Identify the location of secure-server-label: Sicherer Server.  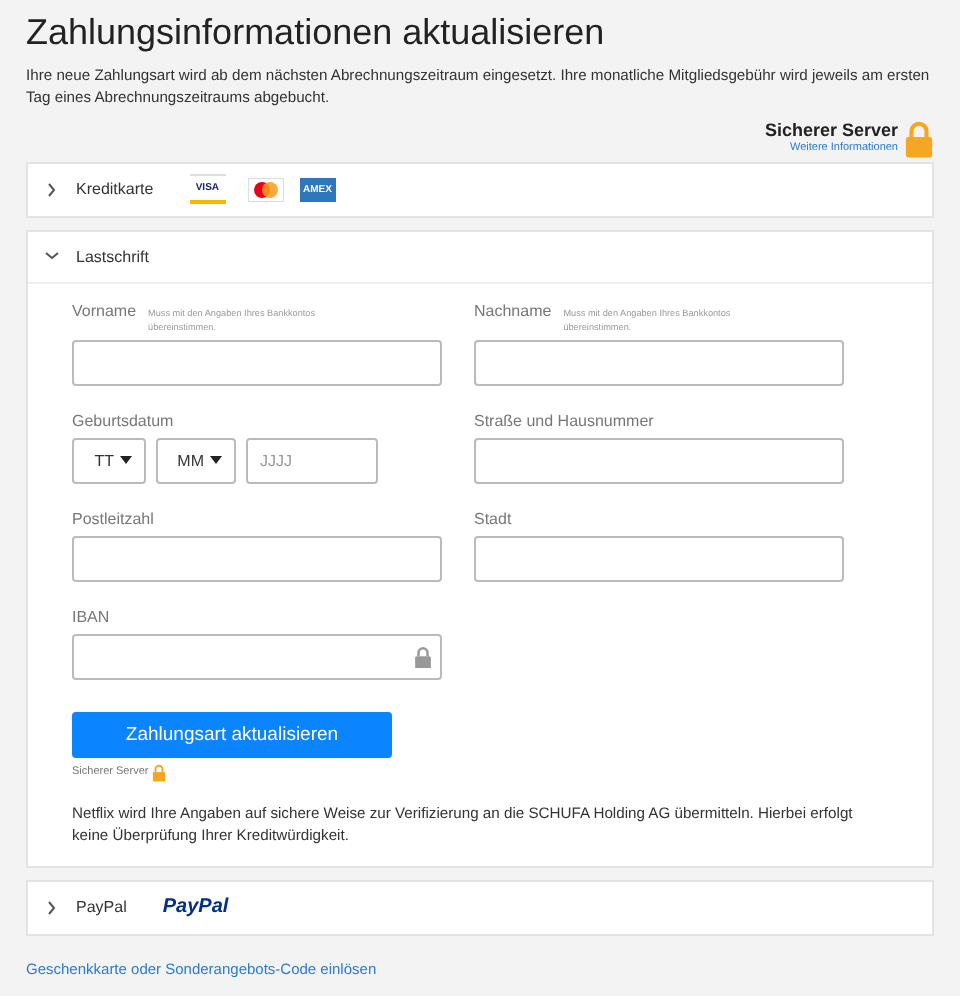
(831, 131).